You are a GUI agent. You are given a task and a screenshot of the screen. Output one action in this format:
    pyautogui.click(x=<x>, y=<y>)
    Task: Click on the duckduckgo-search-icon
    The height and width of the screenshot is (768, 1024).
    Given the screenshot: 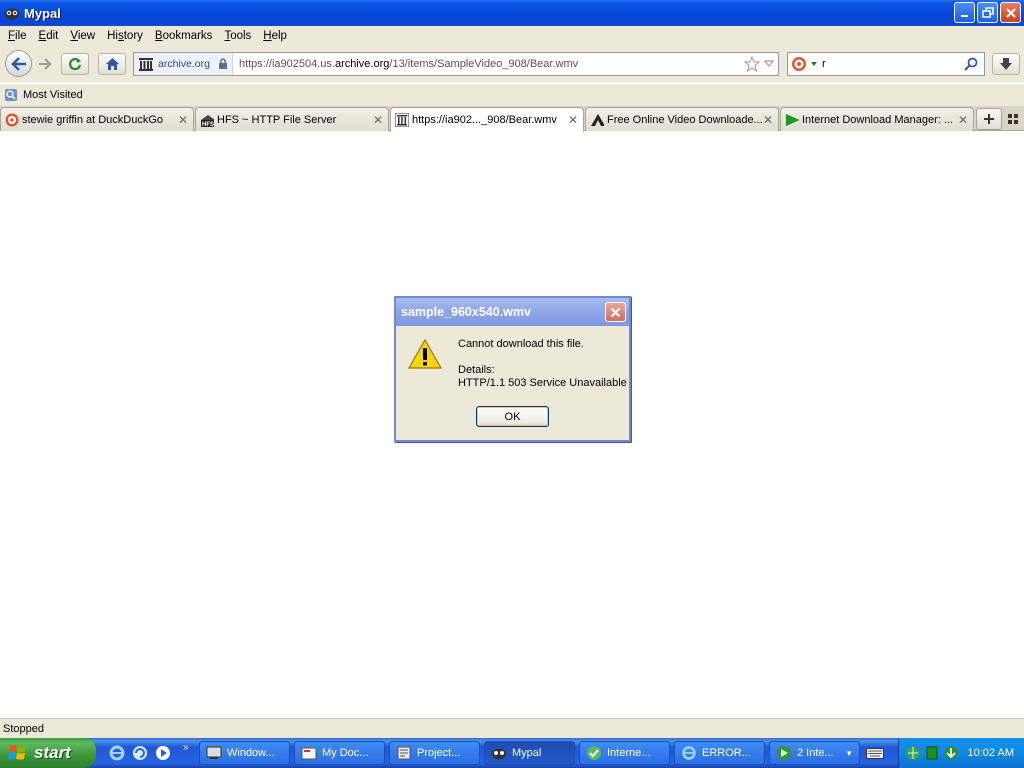 What is the action you would take?
    pyautogui.click(x=799, y=64)
    